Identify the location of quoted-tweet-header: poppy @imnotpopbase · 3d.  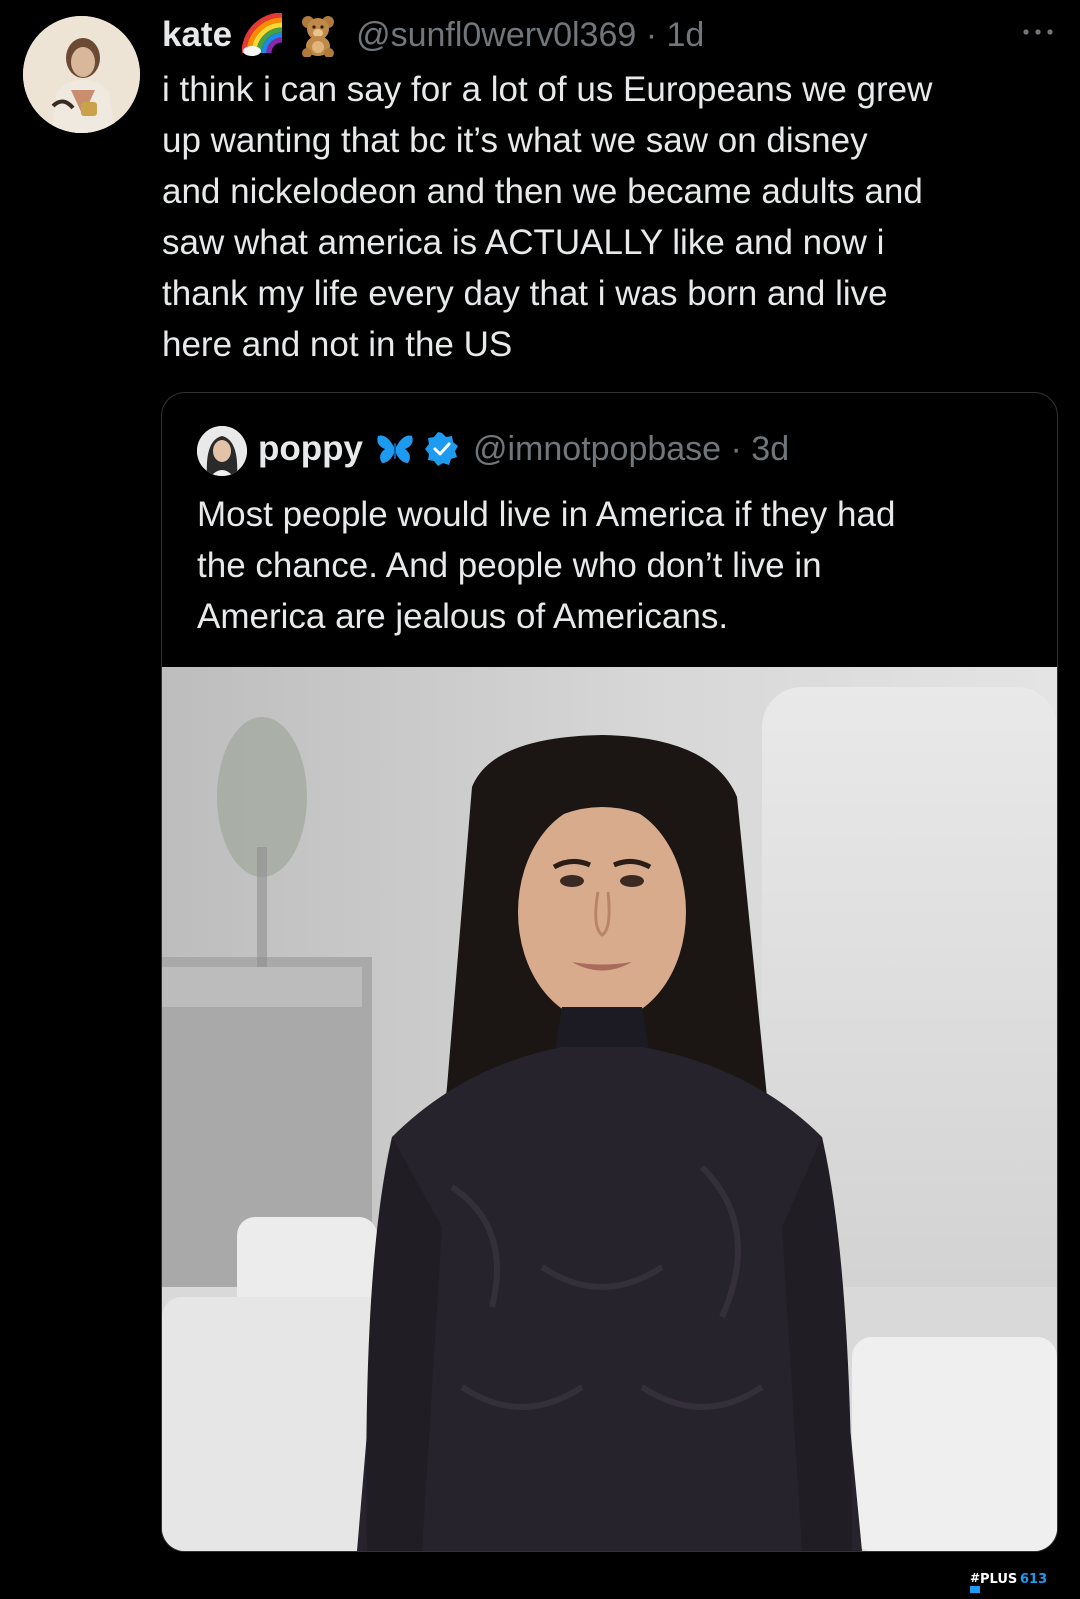
(523, 449).